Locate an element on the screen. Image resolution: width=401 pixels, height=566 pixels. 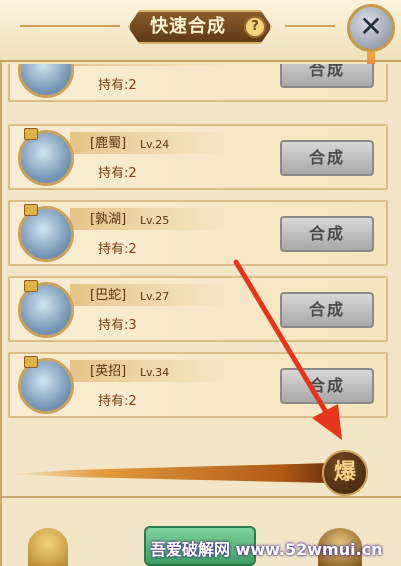
list-item: [巴蛇] Lv.27 持有:3 合成 is located at coordinates (198, 309).